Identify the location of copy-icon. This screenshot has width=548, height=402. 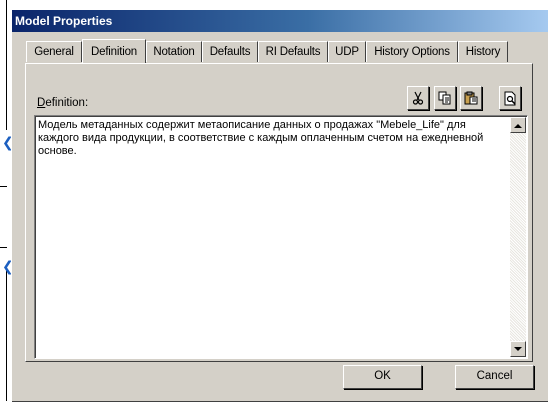
(444, 98).